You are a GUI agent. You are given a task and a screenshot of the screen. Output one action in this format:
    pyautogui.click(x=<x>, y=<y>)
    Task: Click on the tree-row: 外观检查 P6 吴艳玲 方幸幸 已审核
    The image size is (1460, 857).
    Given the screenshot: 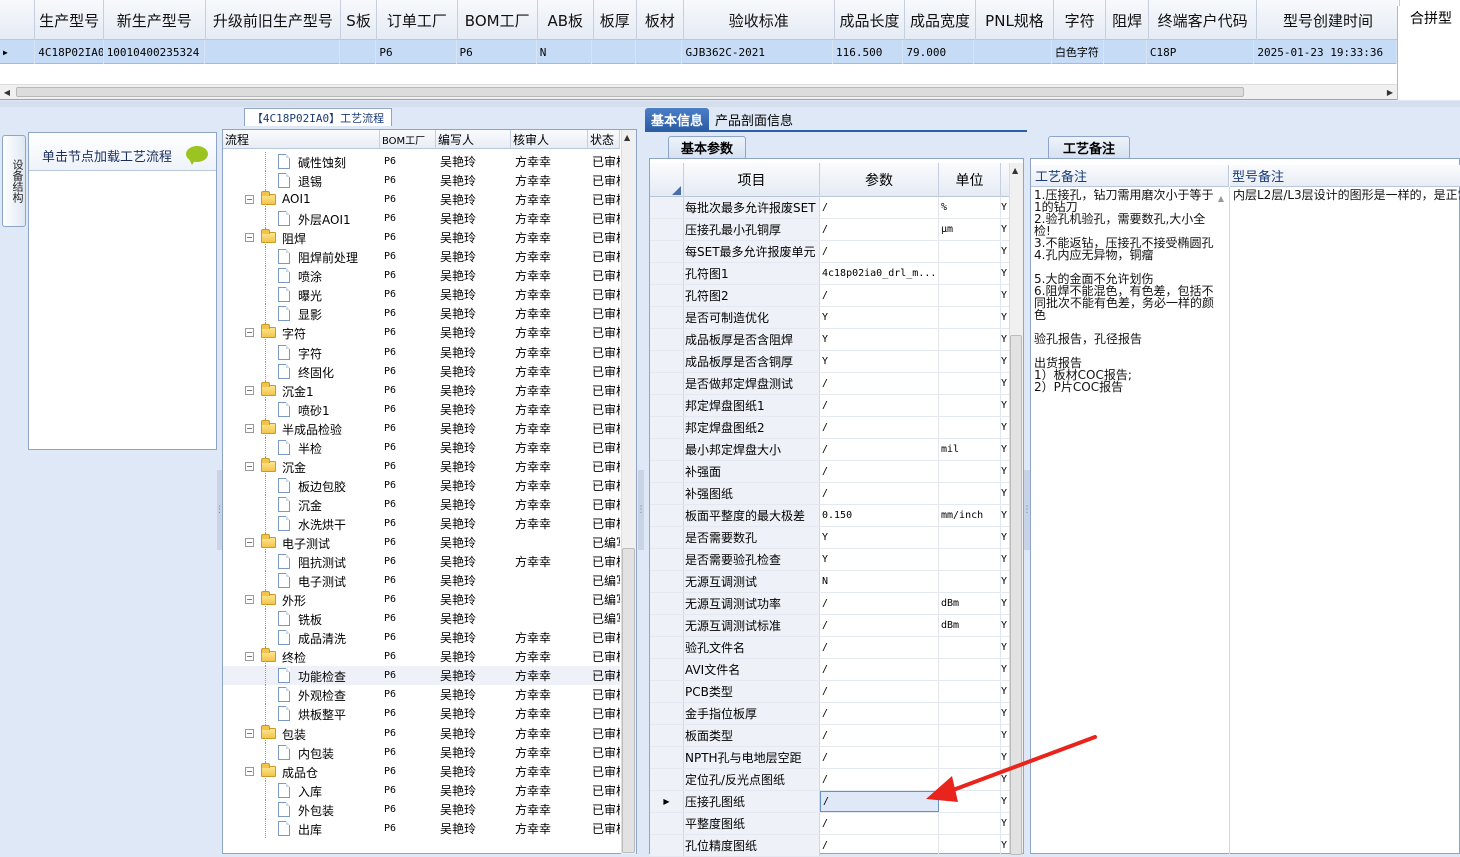 What is the action you would take?
    pyautogui.click(x=421, y=695)
    